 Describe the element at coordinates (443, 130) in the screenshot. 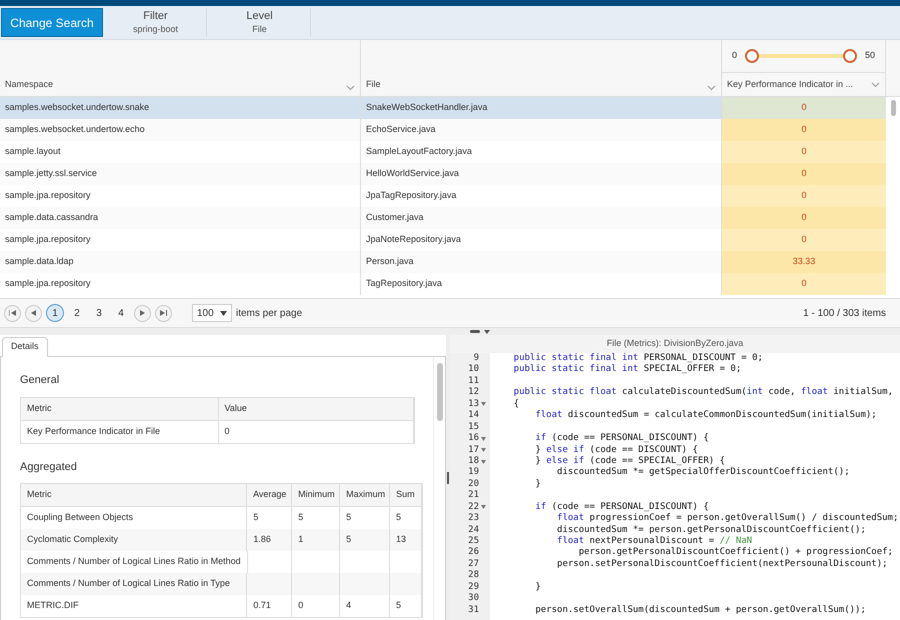

I see `table-row: samples.websocket.undertow.echo EchoService.java 0` at that location.